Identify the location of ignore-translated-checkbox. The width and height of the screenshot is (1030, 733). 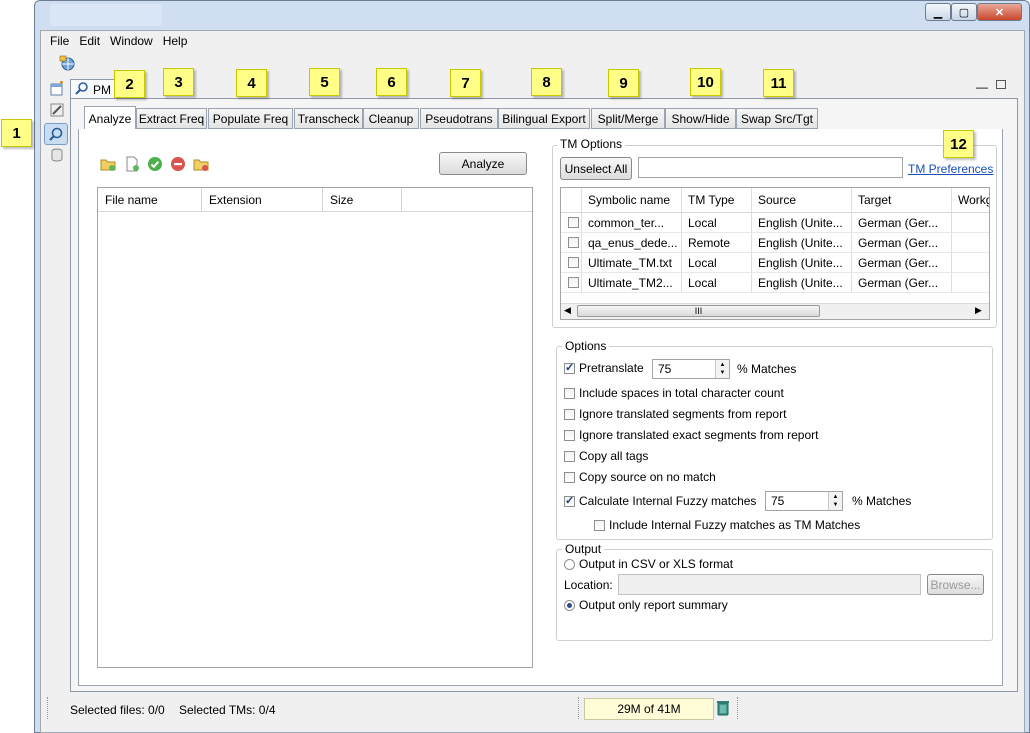
(569, 414).